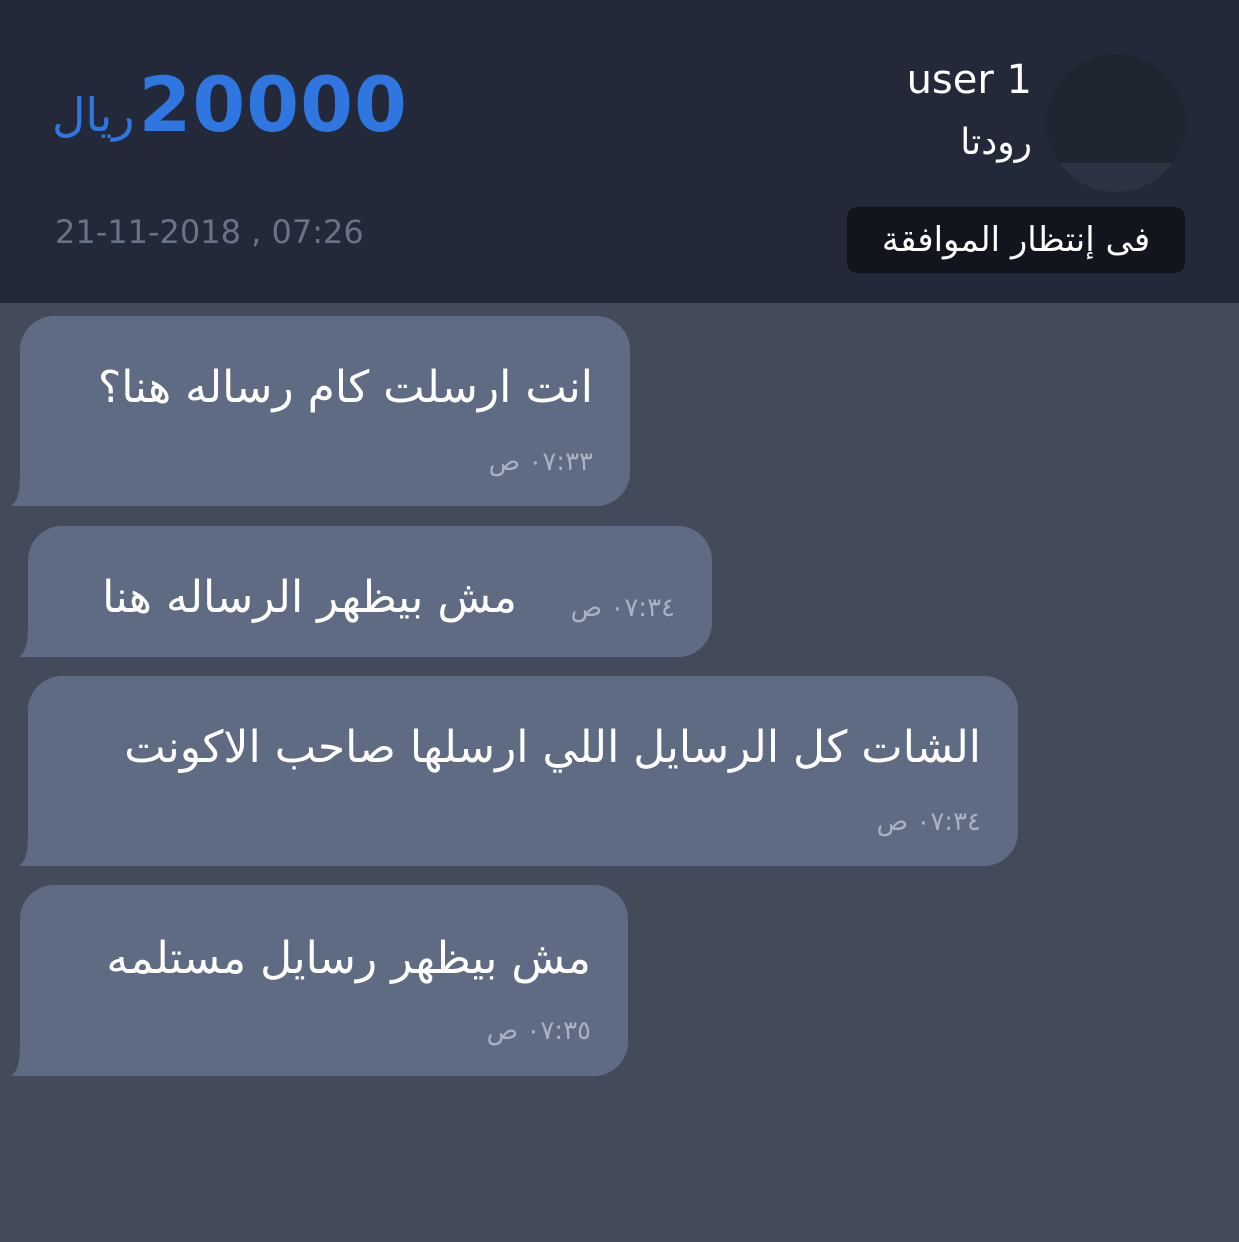 Image resolution: width=1239 pixels, height=1242 pixels. What do you see at coordinates (273, 104) in the screenshot?
I see `price-amount: 20000` at bounding box center [273, 104].